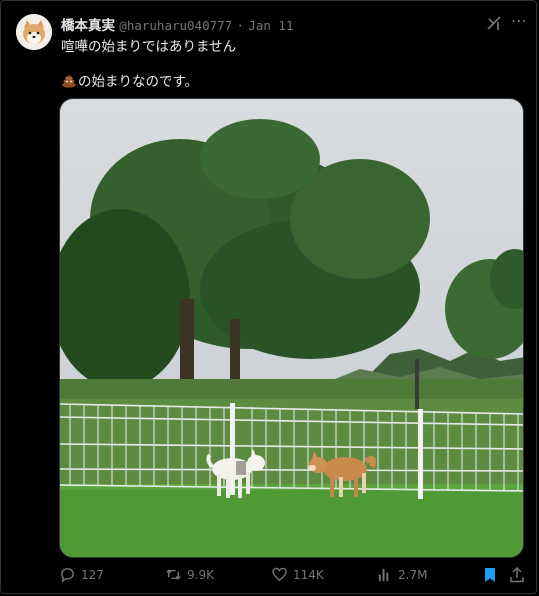 This screenshot has height=596, width=539. What do you see at coordinates (308, 574) in the screenshot?
I see `like-count: 114K` at bounding box center [308, 574].